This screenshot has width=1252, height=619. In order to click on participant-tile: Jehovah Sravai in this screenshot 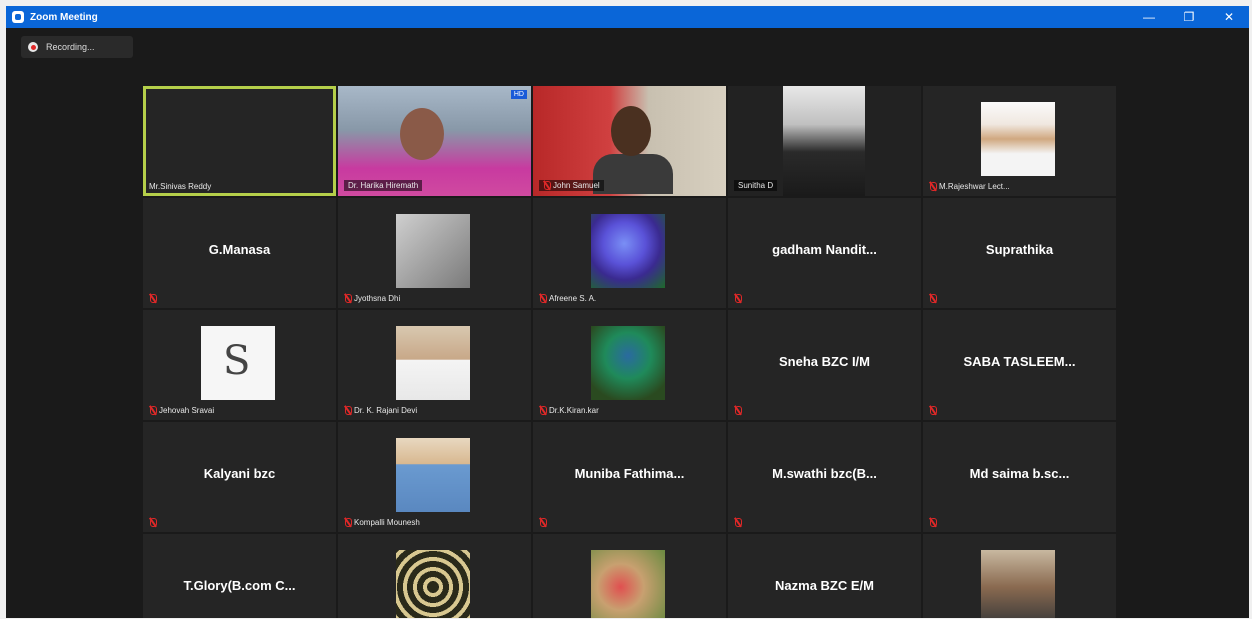, I will do `click(239, 365)`.